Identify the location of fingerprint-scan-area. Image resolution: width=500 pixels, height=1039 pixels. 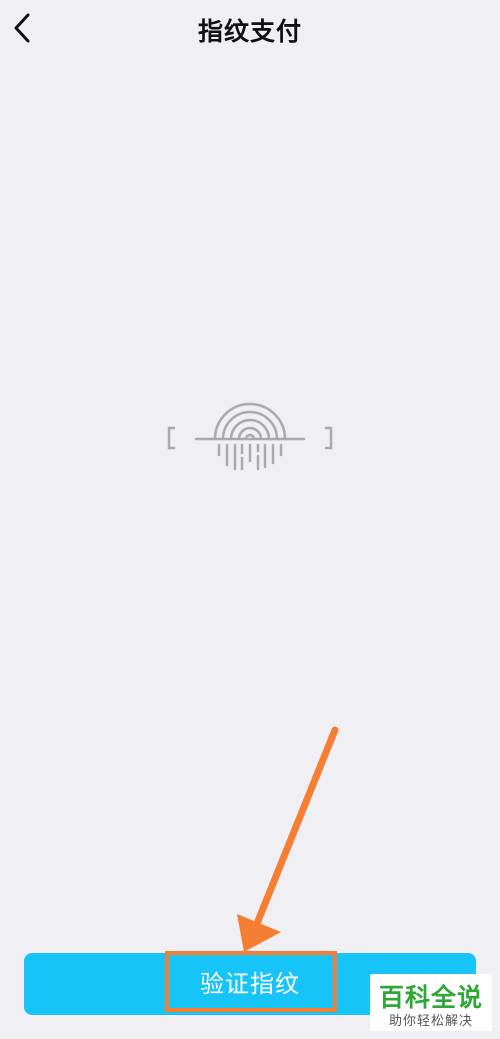
(250, 435).